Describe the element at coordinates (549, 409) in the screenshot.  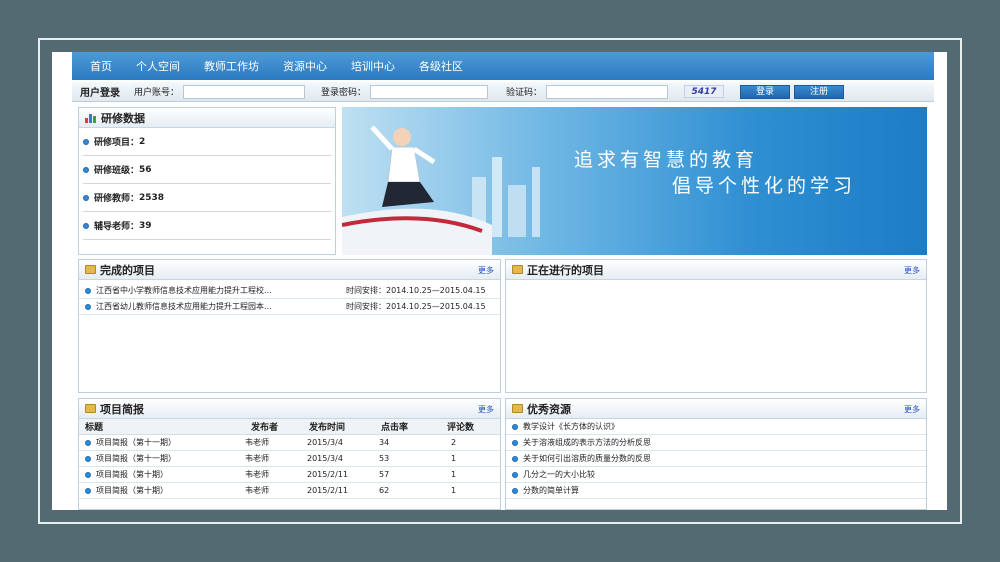
I see `resources-title: 优秀资源` at that location.